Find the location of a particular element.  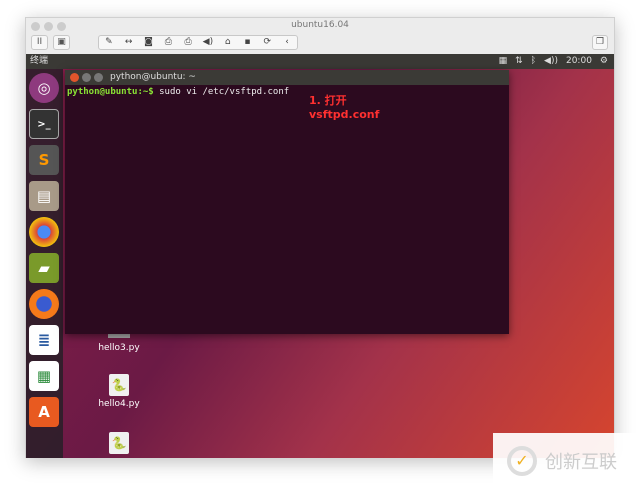

usb-icon: ⌂ is located at coordinates (228, 42).